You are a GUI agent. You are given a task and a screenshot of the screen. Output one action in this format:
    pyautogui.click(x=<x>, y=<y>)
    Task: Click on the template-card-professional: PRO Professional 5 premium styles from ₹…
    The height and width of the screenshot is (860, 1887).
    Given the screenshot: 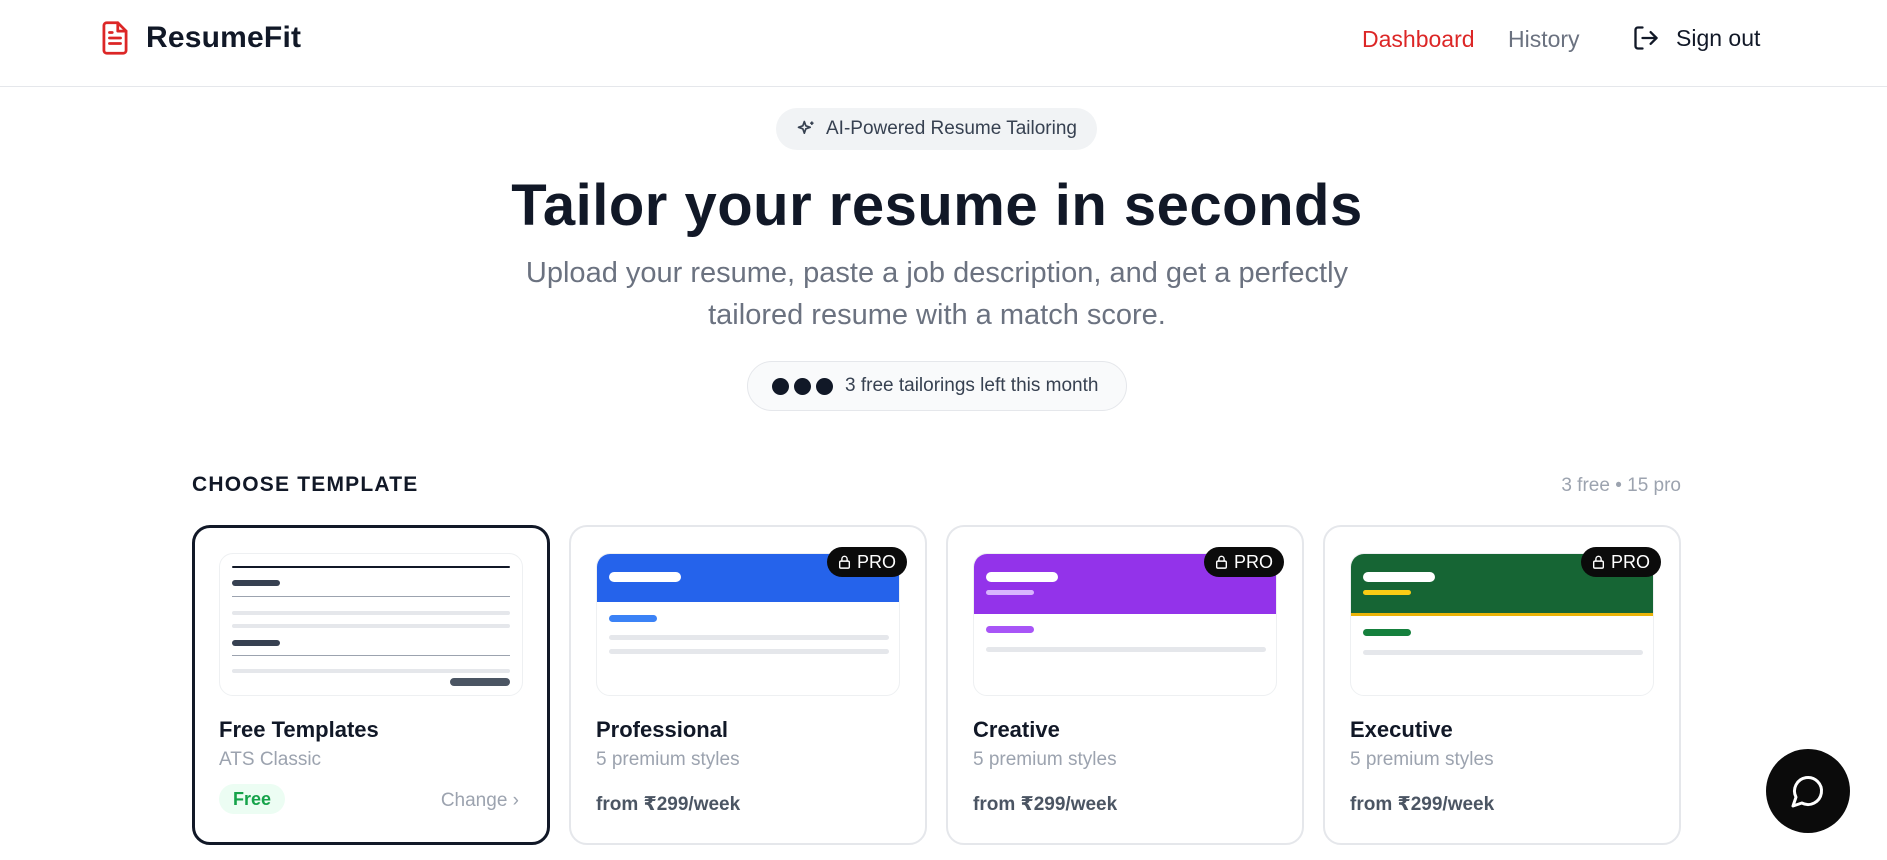 What is the action you would take?
    pyautogui.click(x=748, y=685)
    